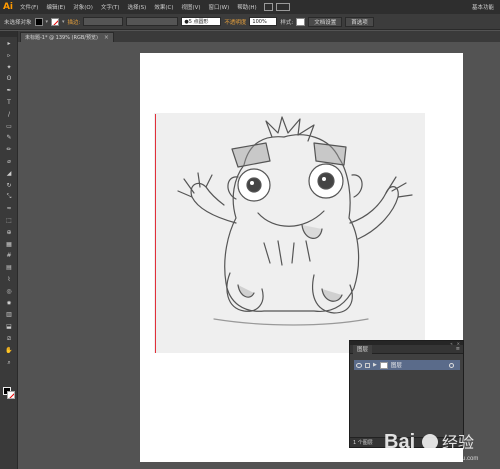  What do you see at coordinates (259, 36) in the screenshot?
I see `document-tab-bar: 未标题-1* @ 139% (RGB/预览) ×` at bounding box center [259, 36].